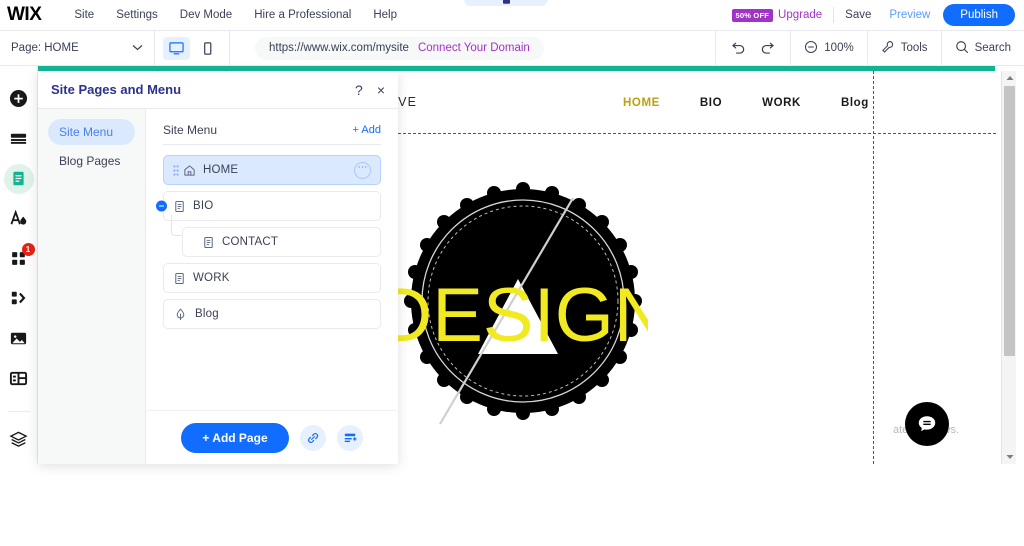  What do you see at coordinates (190, 130) in the screenshot?
I see `menu-list-title: Site Menu` at bounding box center [190, 130].